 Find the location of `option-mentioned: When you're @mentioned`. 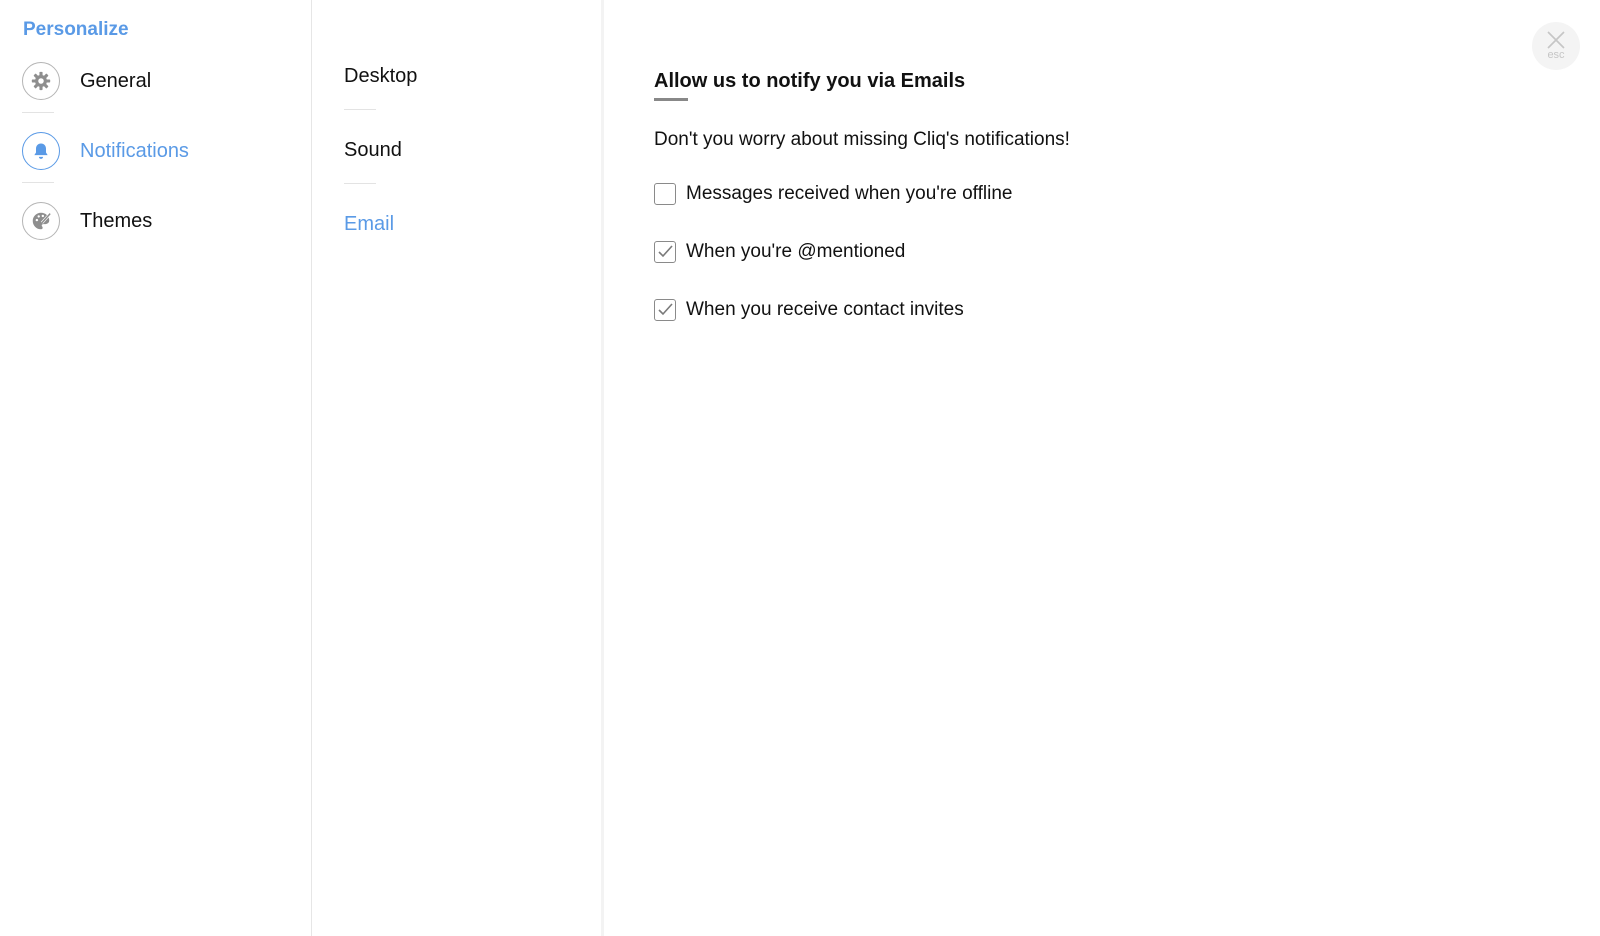

option-mentioned: When you're @mentioned is located at coordinates (779, 252).